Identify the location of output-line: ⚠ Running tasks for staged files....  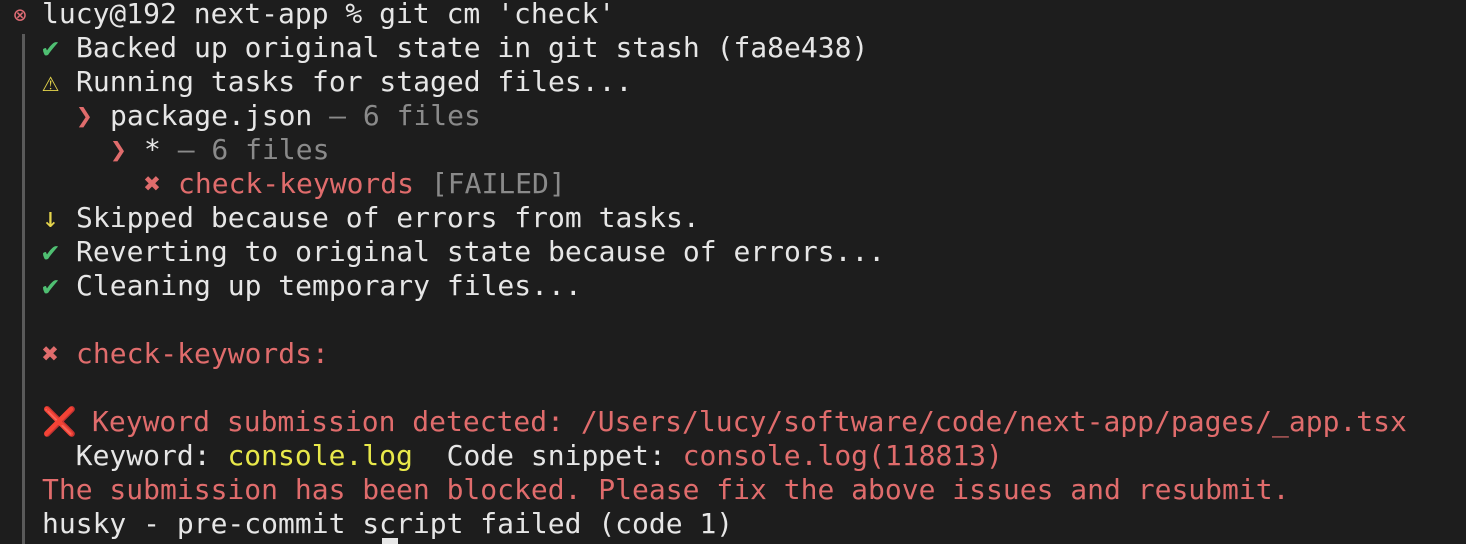
(733, 82).